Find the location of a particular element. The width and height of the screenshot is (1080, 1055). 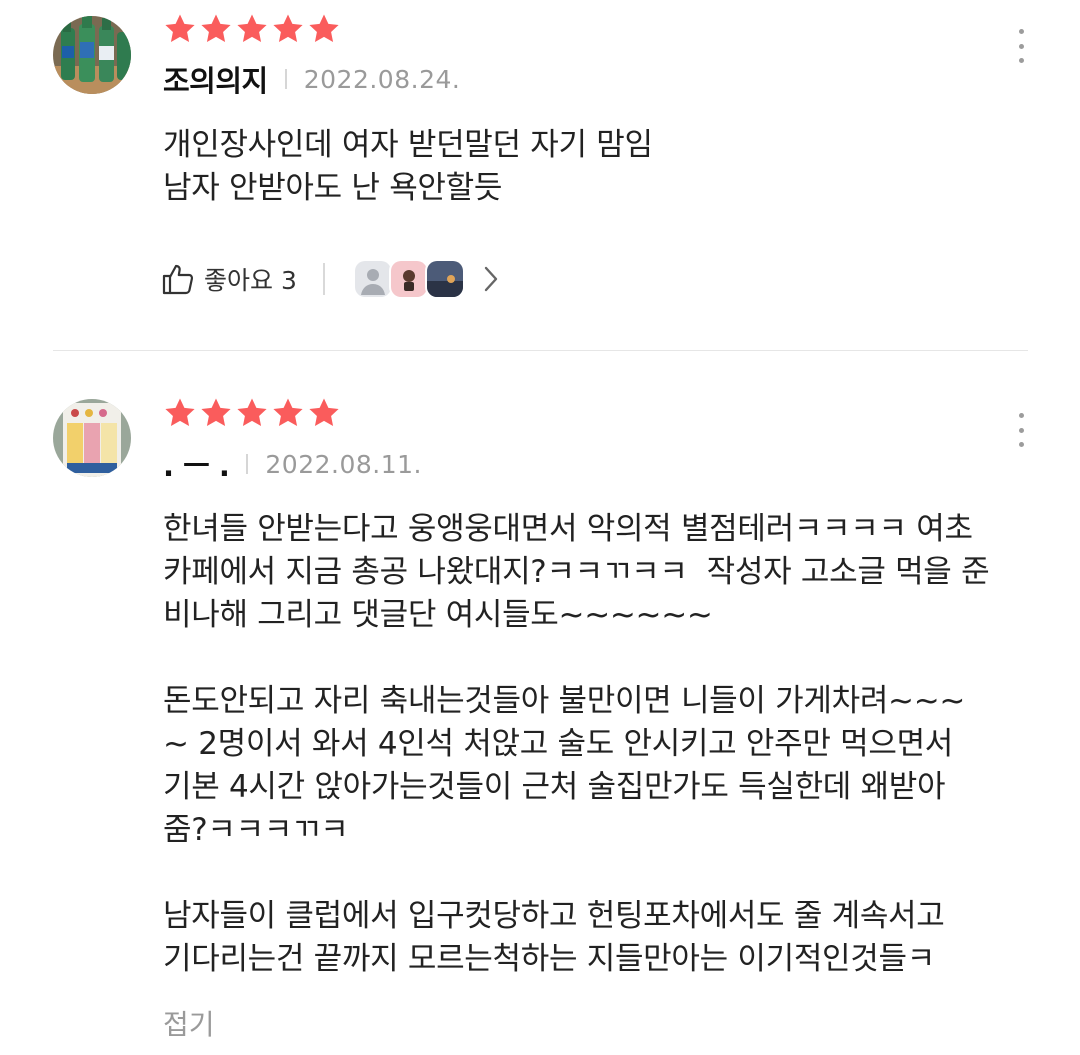

like-button: 좋아요 3 is located at coordinates (228, 279).